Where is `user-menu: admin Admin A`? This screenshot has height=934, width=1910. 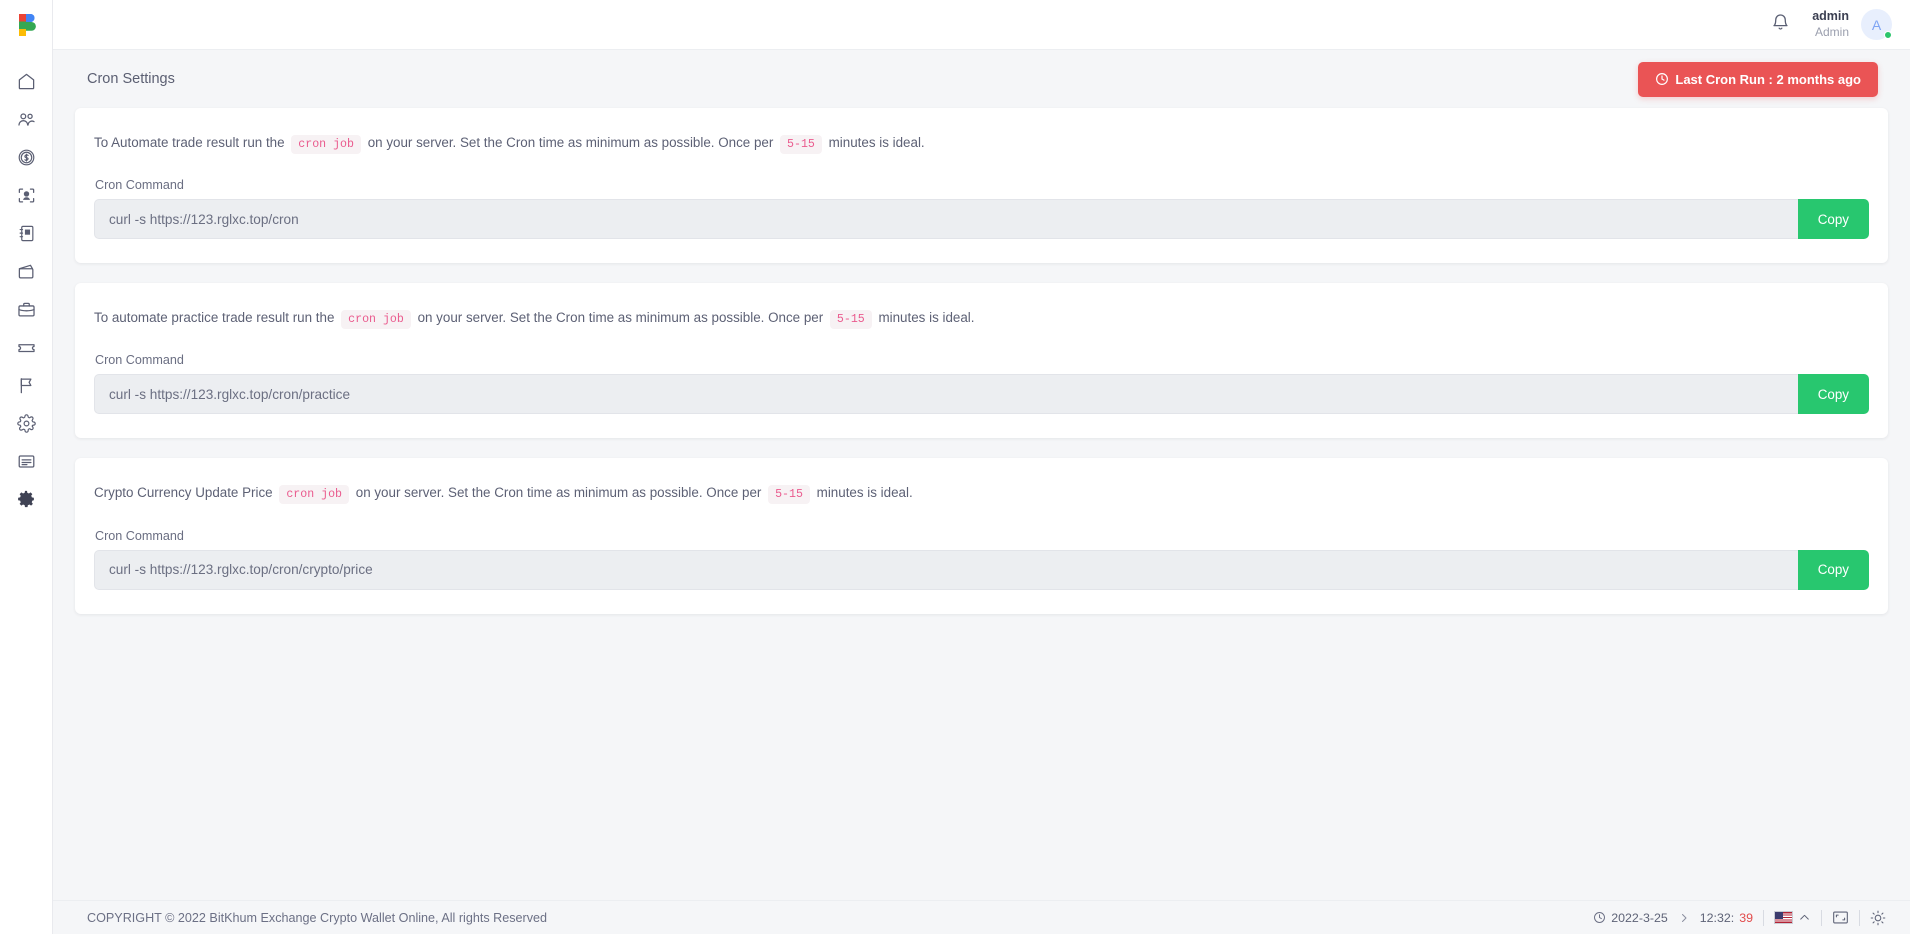
user-menu: admin Admin A is located at coordinates (1852, 24).